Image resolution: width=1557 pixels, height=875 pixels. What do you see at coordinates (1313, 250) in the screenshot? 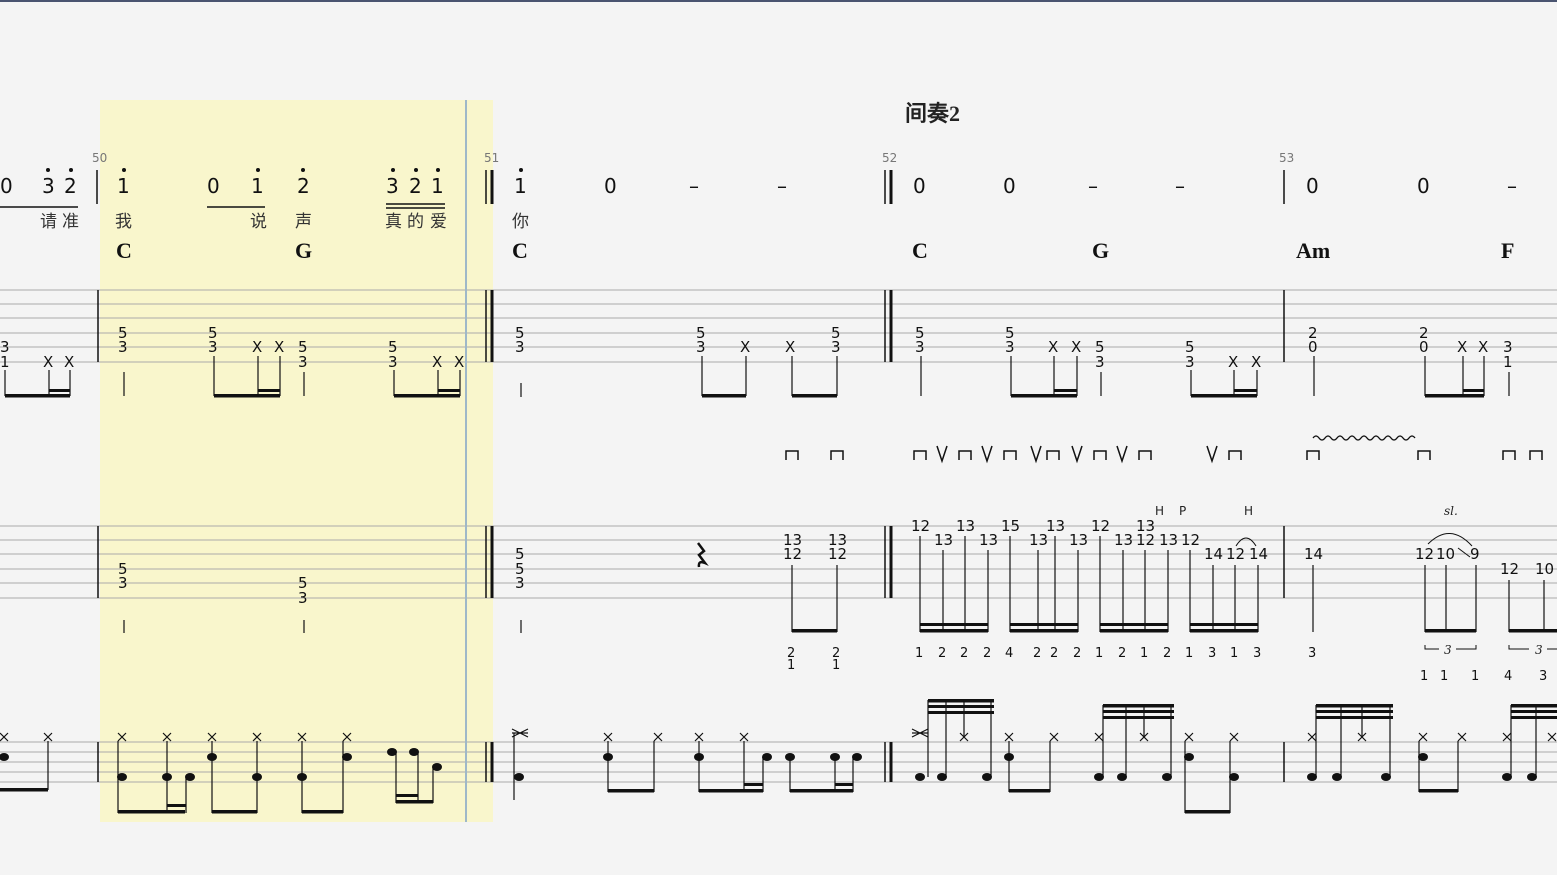
I see `chord-symbol: Am` at bounding box center [1313, 250].